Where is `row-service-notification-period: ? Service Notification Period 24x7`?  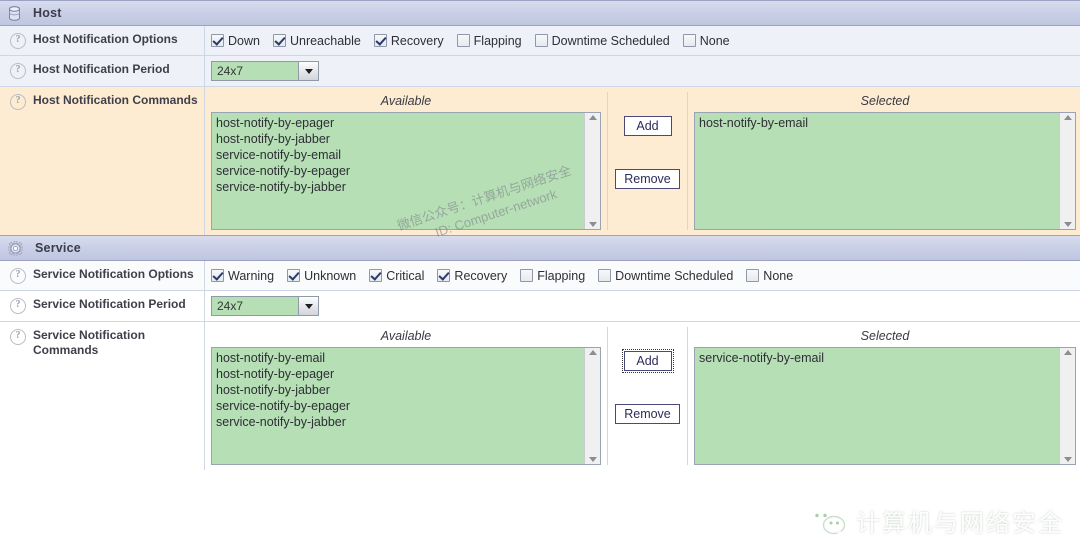
row-service-notification-period: ? Service Notification Period 24x7 is located at coordinates (540, 306).